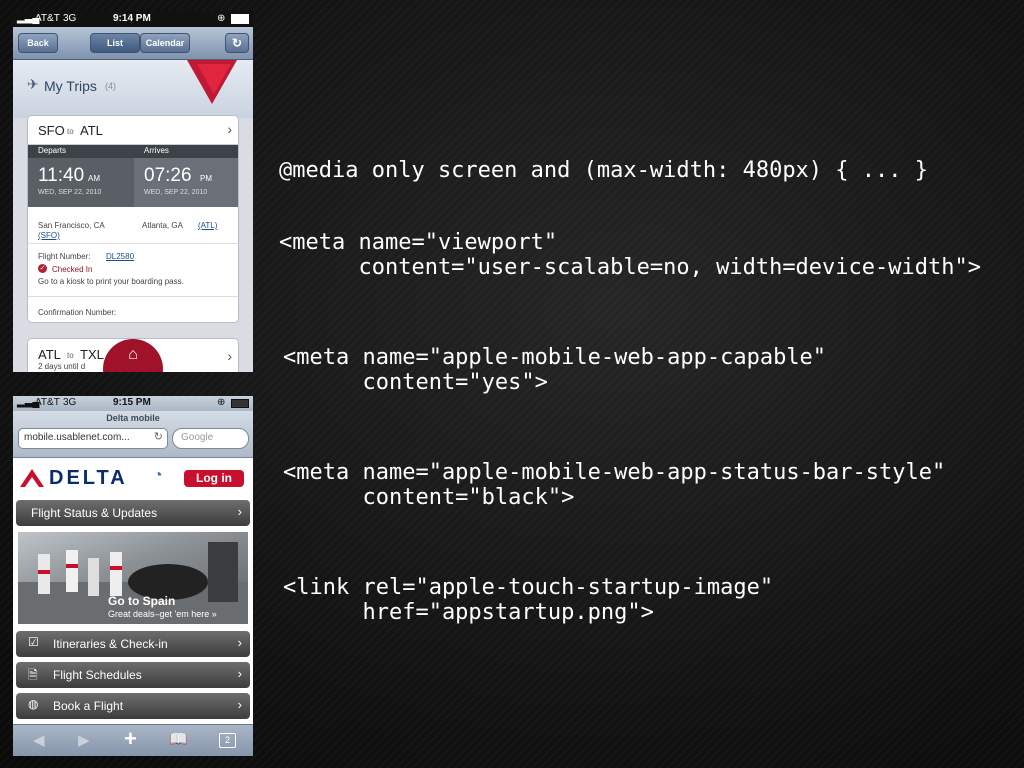 Image resolution: width=1024 pixels, height=768 pixels. Describe the element at coordinates (133, 354) in the screenshot. I see `home-icon: ⌂` at that location.